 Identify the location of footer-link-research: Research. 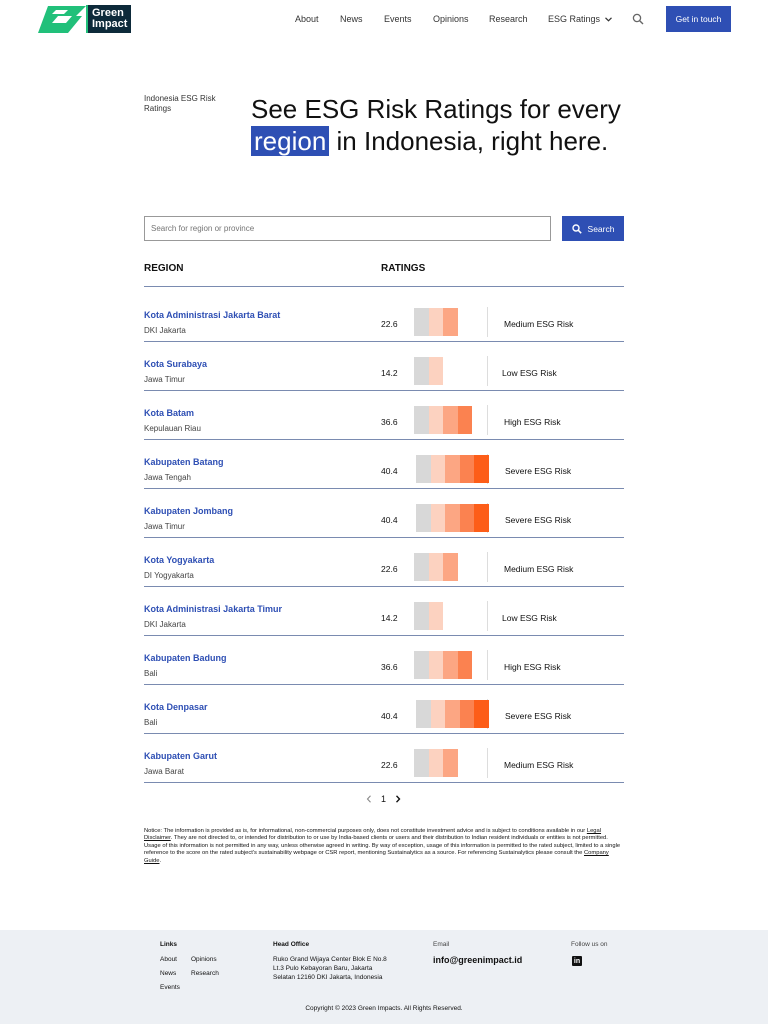
(205, 973).